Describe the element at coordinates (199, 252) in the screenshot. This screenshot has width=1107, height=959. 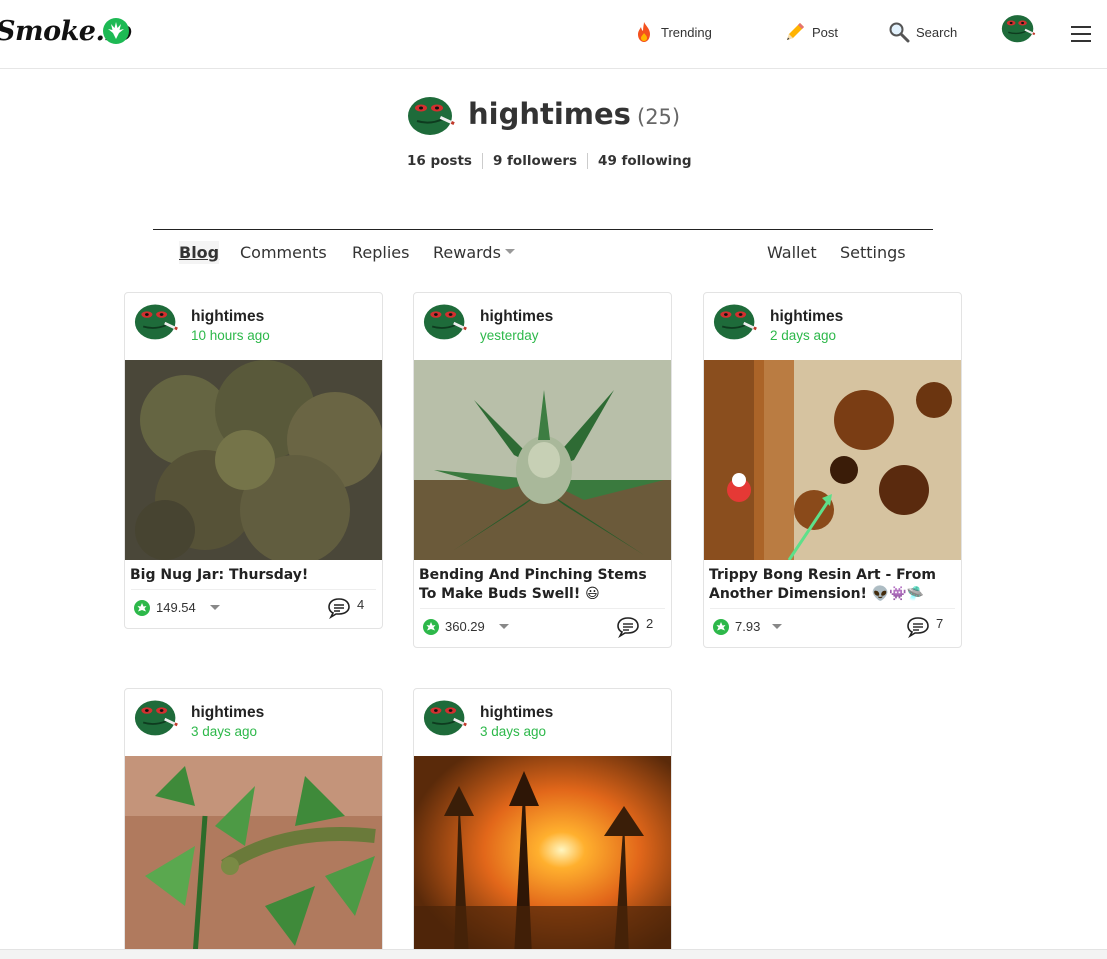
I see `tab-blog: Blog` at that location.